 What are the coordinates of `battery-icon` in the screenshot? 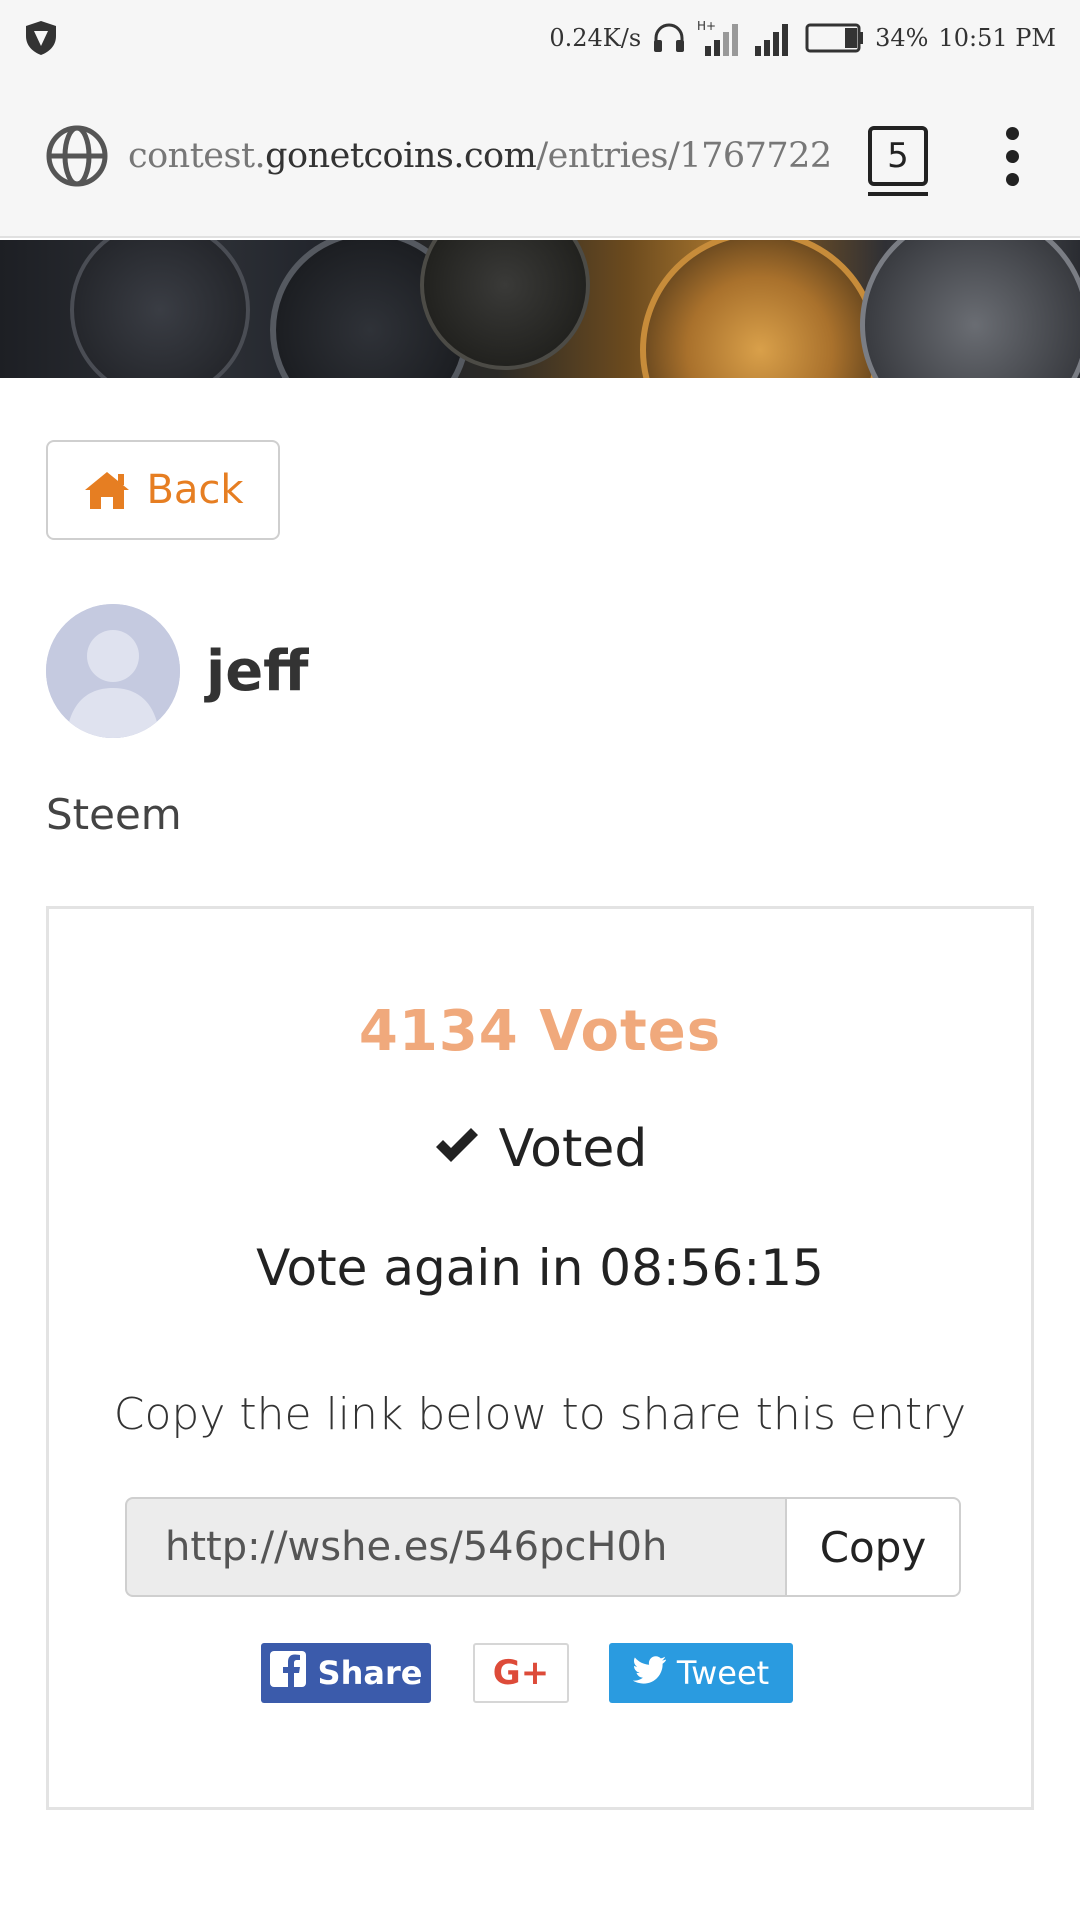 It's located at (835, 38).